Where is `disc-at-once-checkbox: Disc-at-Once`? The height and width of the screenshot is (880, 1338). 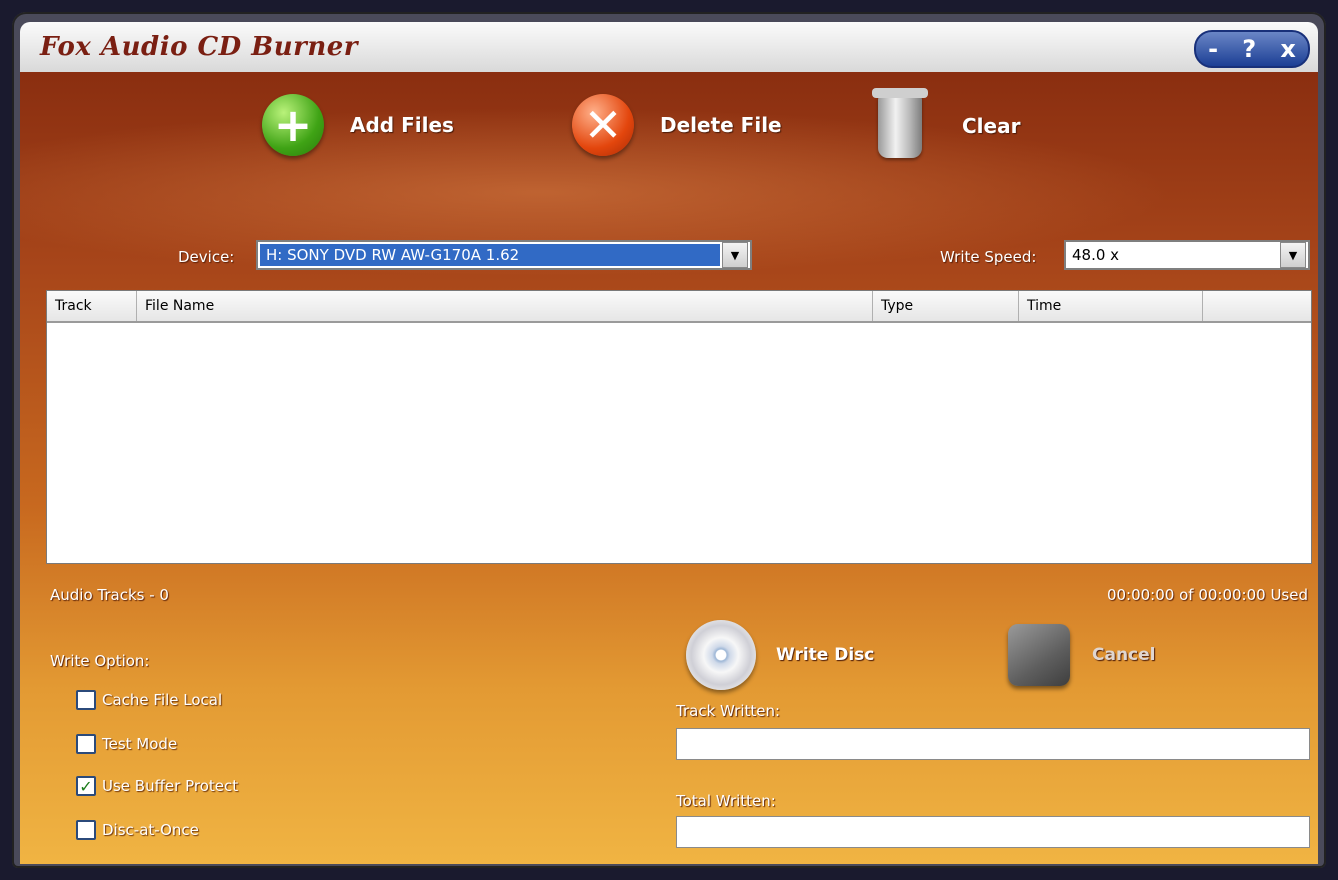
disc-at-once-checkbox: Disc-at-Once is located at coordinates (137, 830).